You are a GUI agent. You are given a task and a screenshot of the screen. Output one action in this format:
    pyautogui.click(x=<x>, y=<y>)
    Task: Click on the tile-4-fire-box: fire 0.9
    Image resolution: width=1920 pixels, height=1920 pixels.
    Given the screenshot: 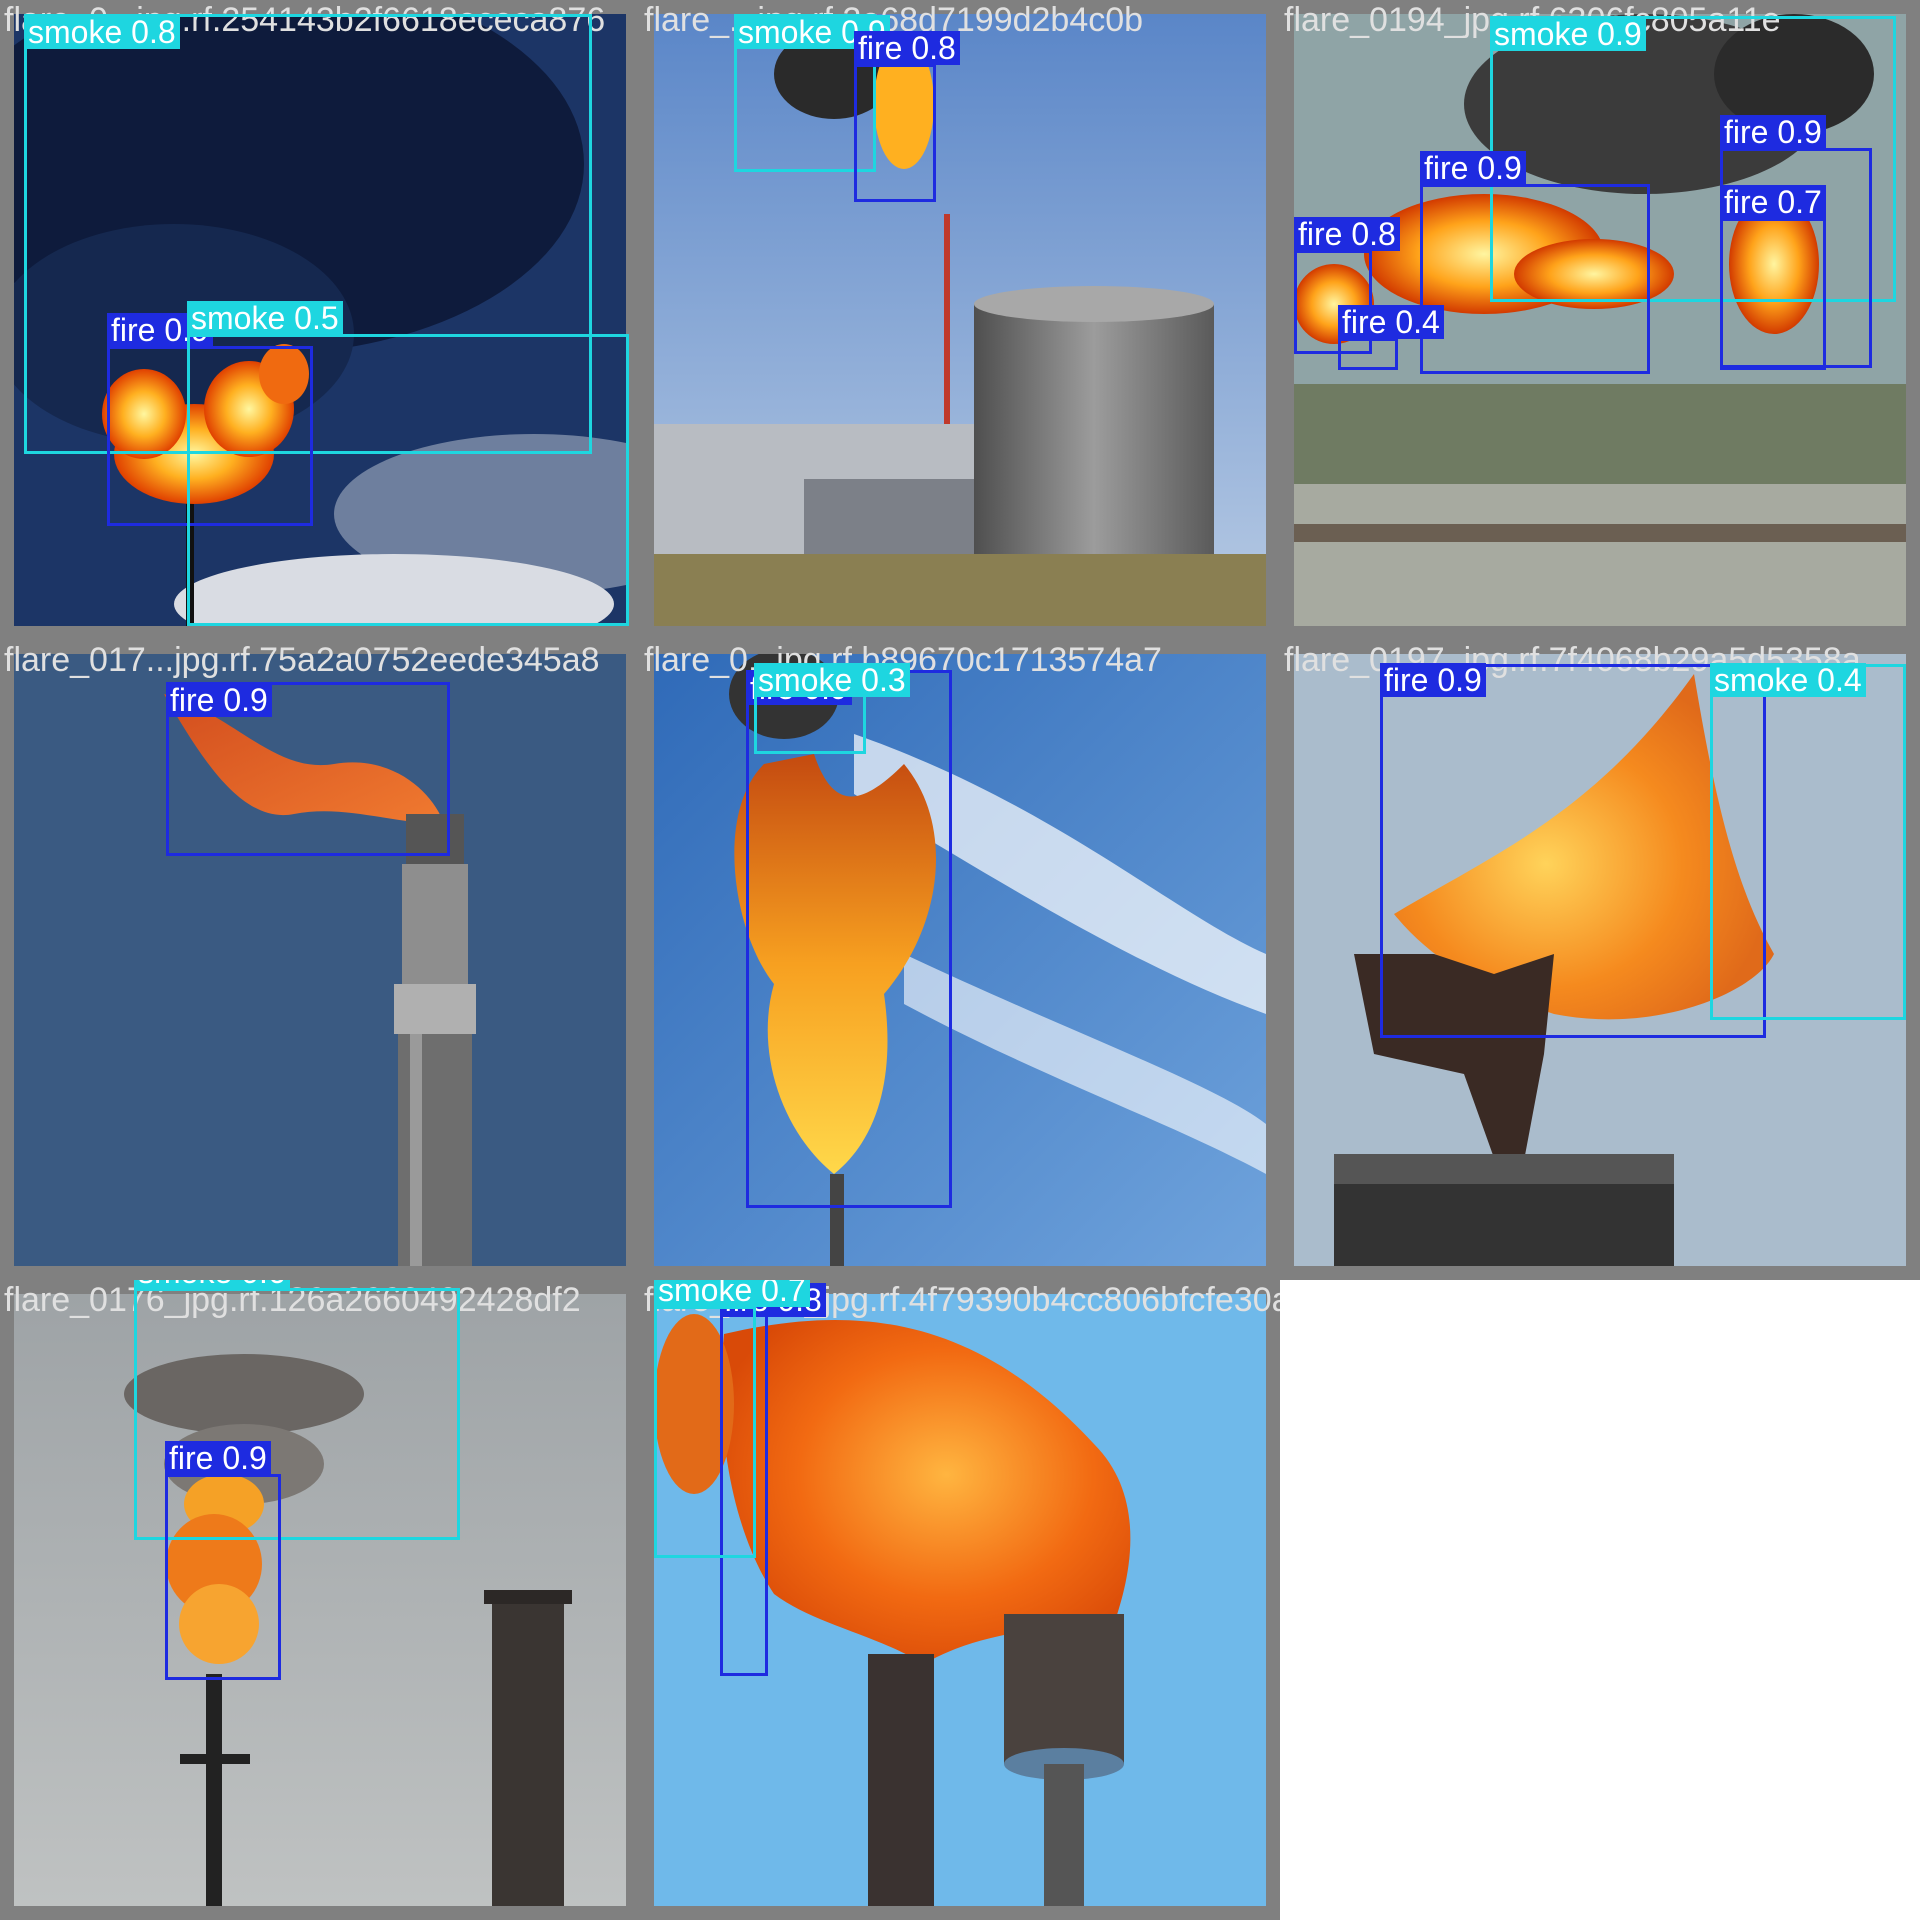 What is the action you would take?
    pyautogui.click(x=308, y=769)
    